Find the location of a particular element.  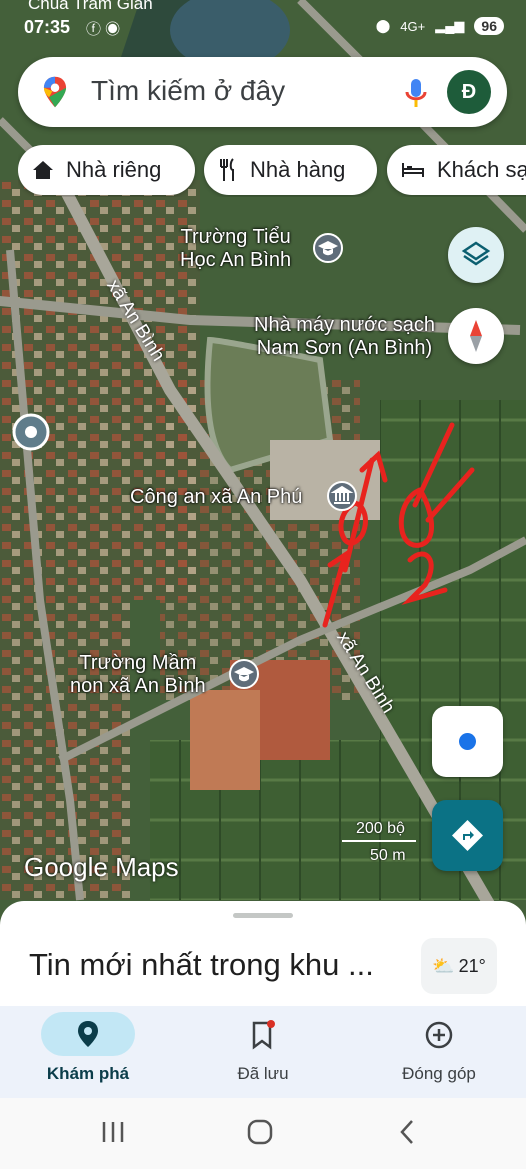

chip-label: Khách sạn is located at coordinates (481, 169).